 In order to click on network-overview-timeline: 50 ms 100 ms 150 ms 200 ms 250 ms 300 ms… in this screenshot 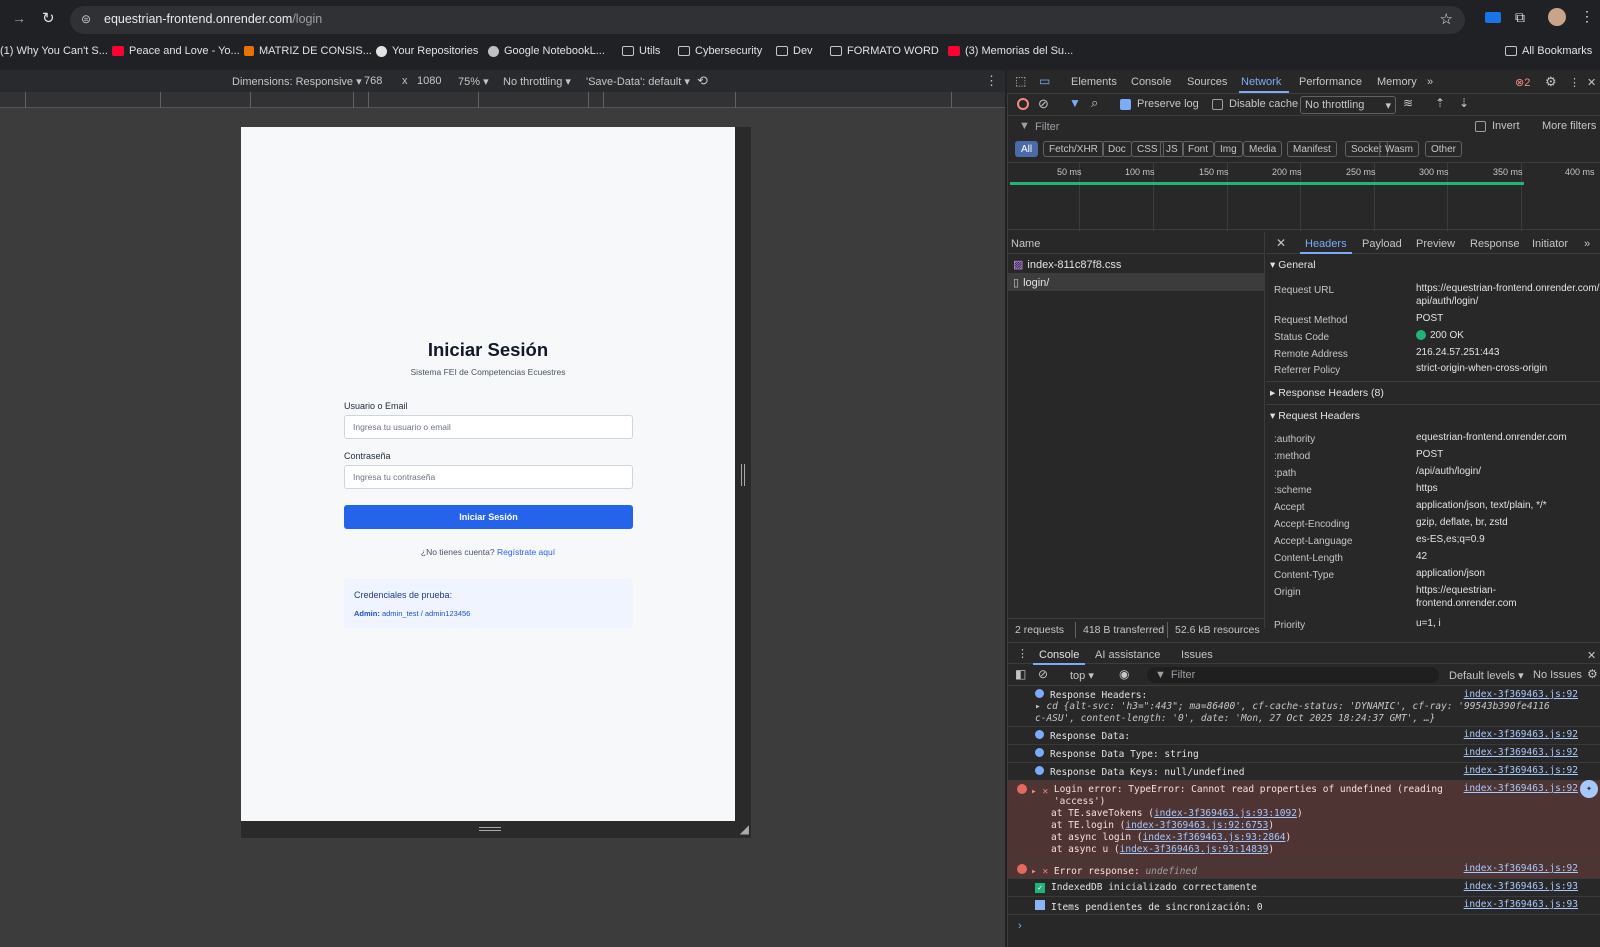, I will do `click(1303, 196)`.